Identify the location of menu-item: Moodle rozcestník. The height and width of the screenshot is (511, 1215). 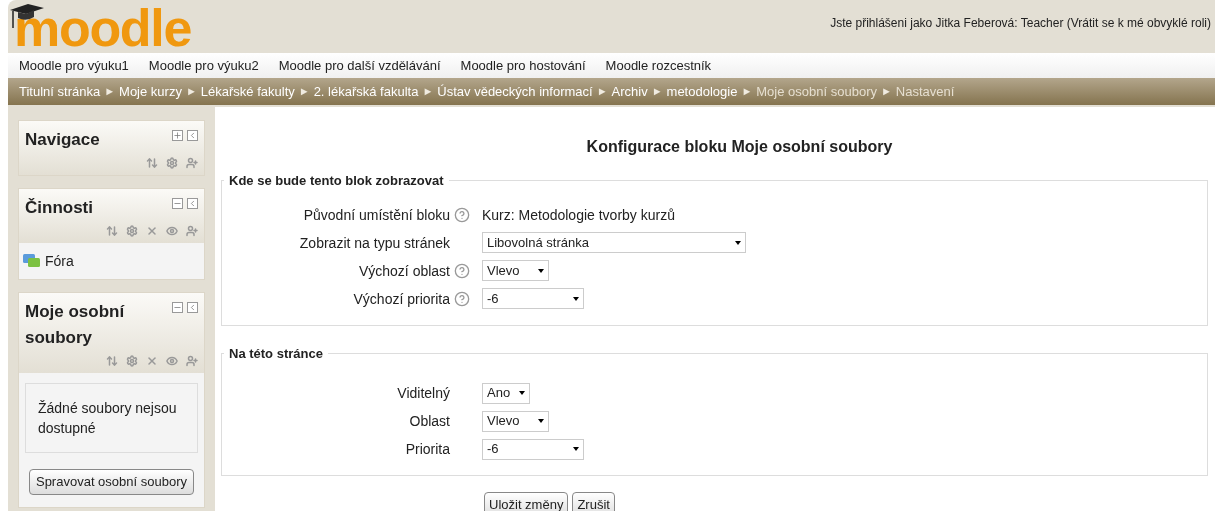
(658, 65).